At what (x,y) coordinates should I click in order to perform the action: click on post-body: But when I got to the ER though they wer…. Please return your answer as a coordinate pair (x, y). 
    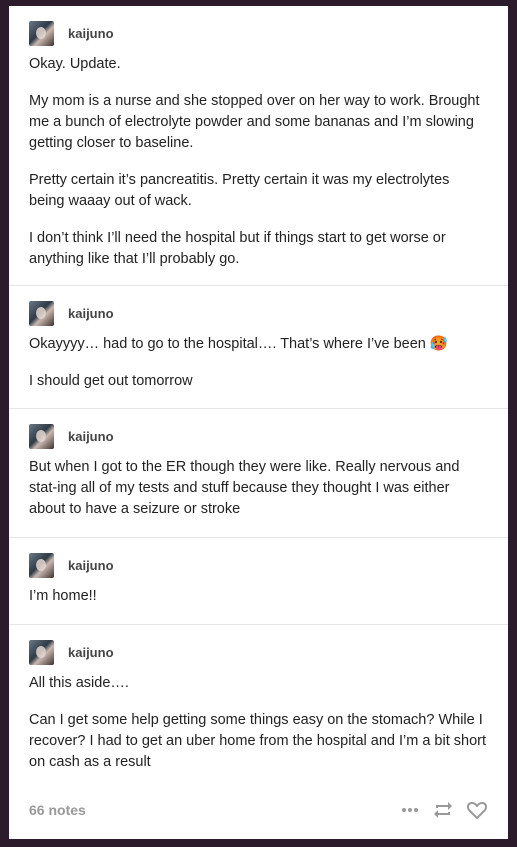
    Looking at the image, I should click on (258, 484).